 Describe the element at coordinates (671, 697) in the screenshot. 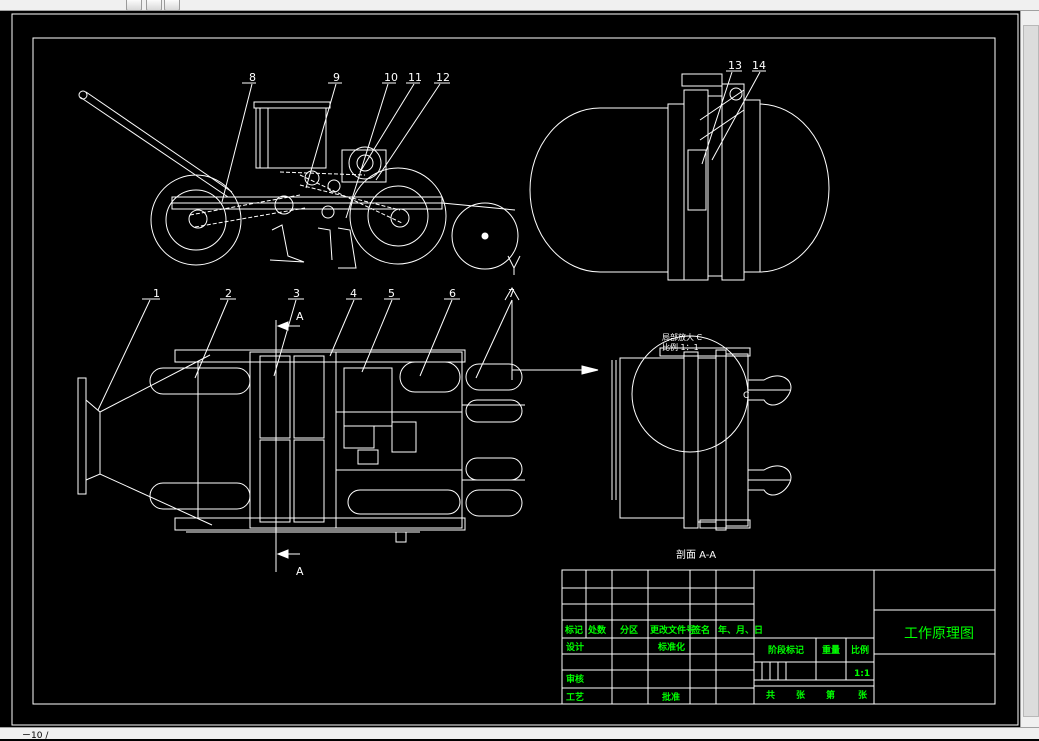

I see `approve-label: 批准` at that location.